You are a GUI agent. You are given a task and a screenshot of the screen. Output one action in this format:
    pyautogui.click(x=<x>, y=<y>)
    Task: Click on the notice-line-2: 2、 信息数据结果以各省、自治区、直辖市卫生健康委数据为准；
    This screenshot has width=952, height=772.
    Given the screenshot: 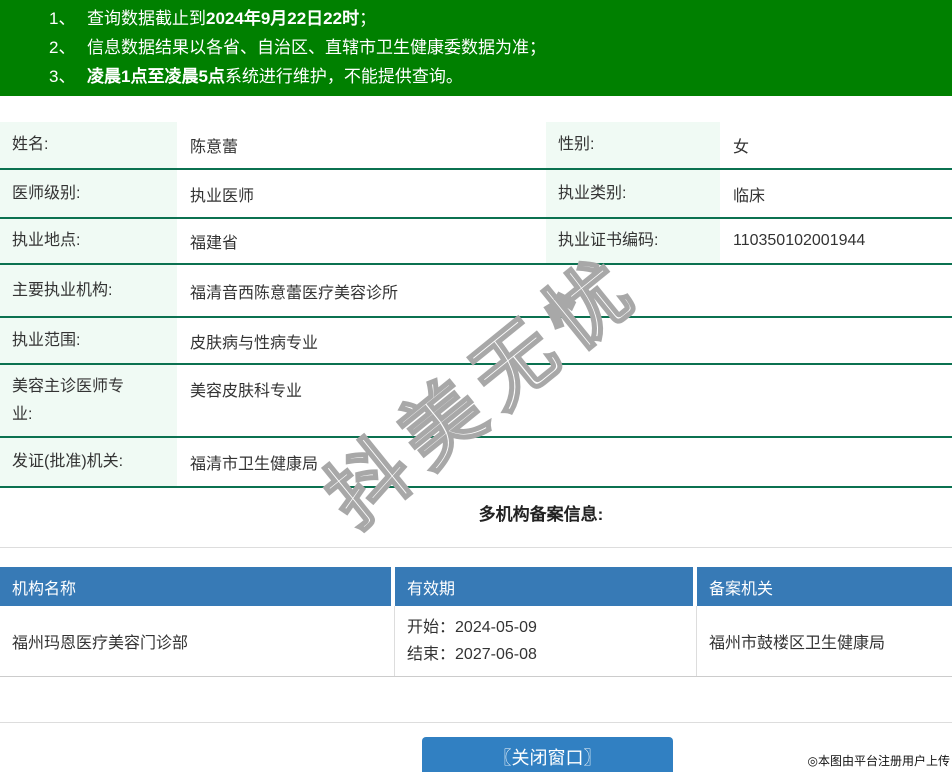 What is the action you would take?
    pyautogui.click(x=476, y=47)
    